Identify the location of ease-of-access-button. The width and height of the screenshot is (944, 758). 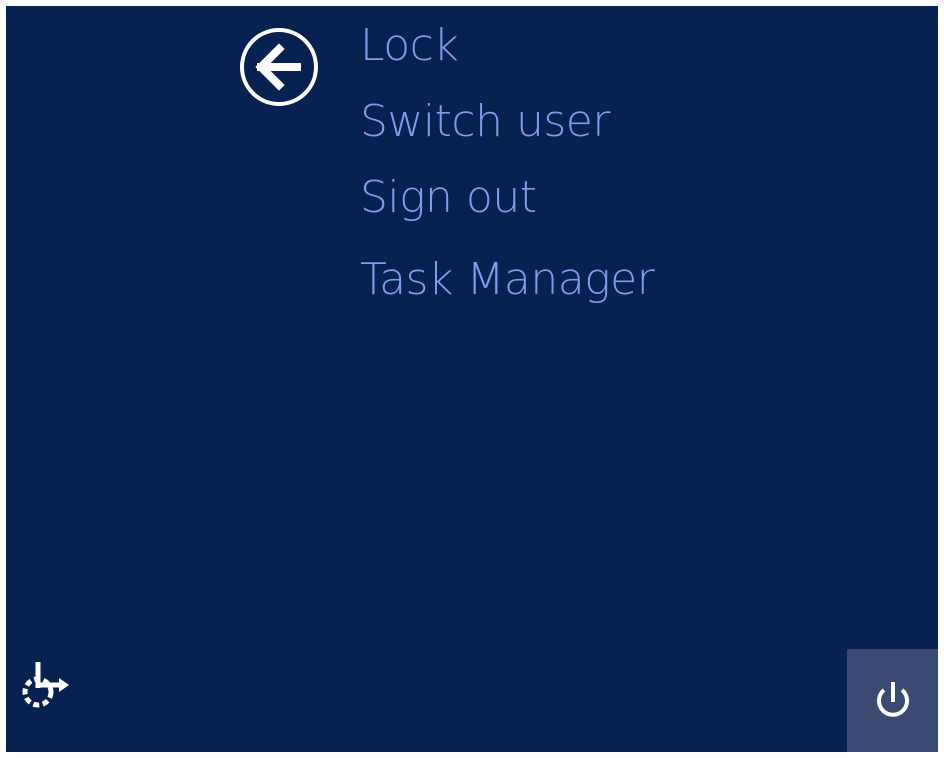
(44, 686).